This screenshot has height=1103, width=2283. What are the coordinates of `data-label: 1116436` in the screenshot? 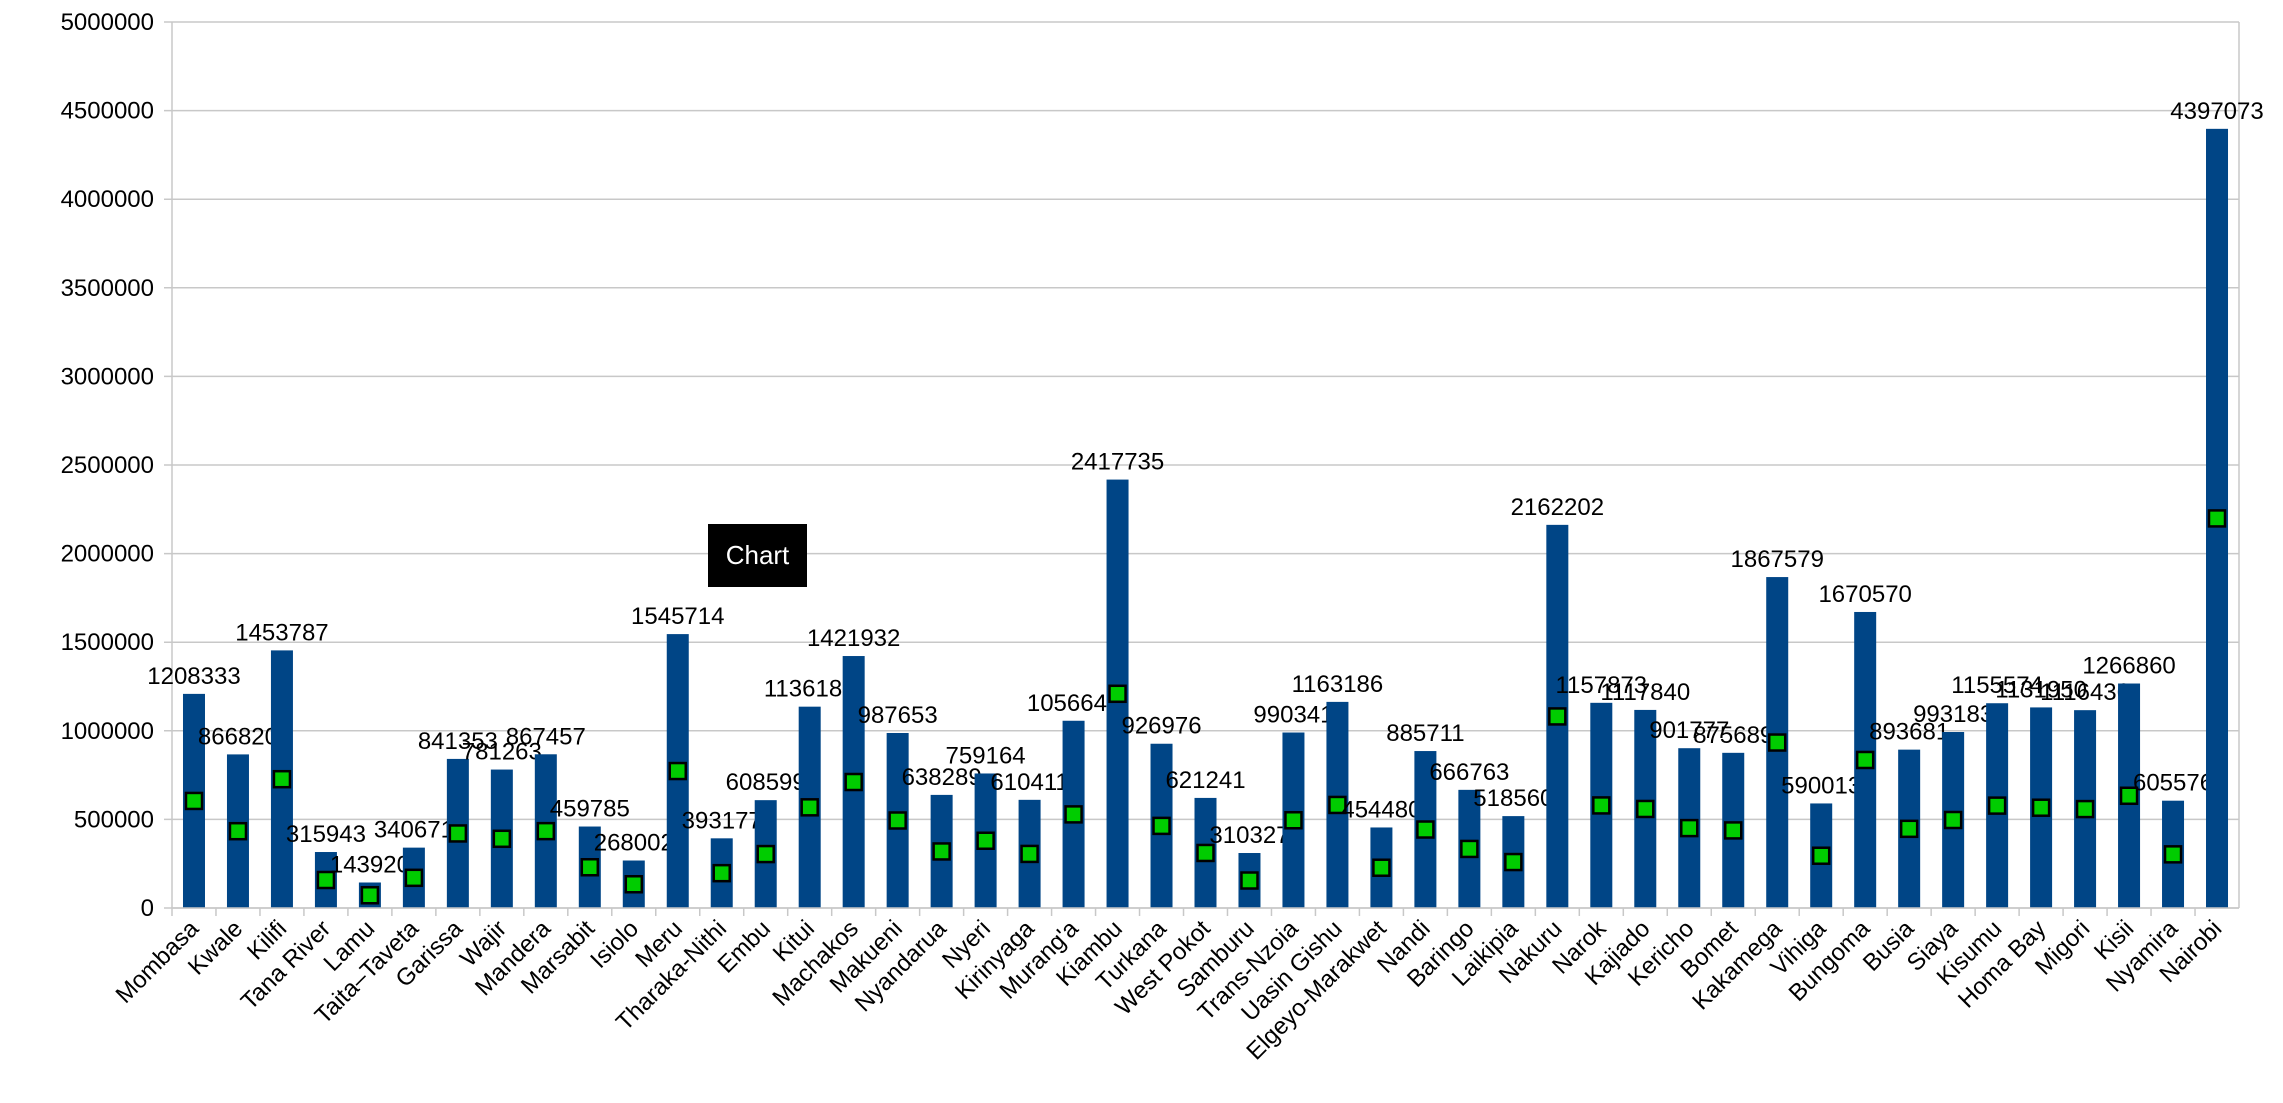 It's located at (2085, 692).